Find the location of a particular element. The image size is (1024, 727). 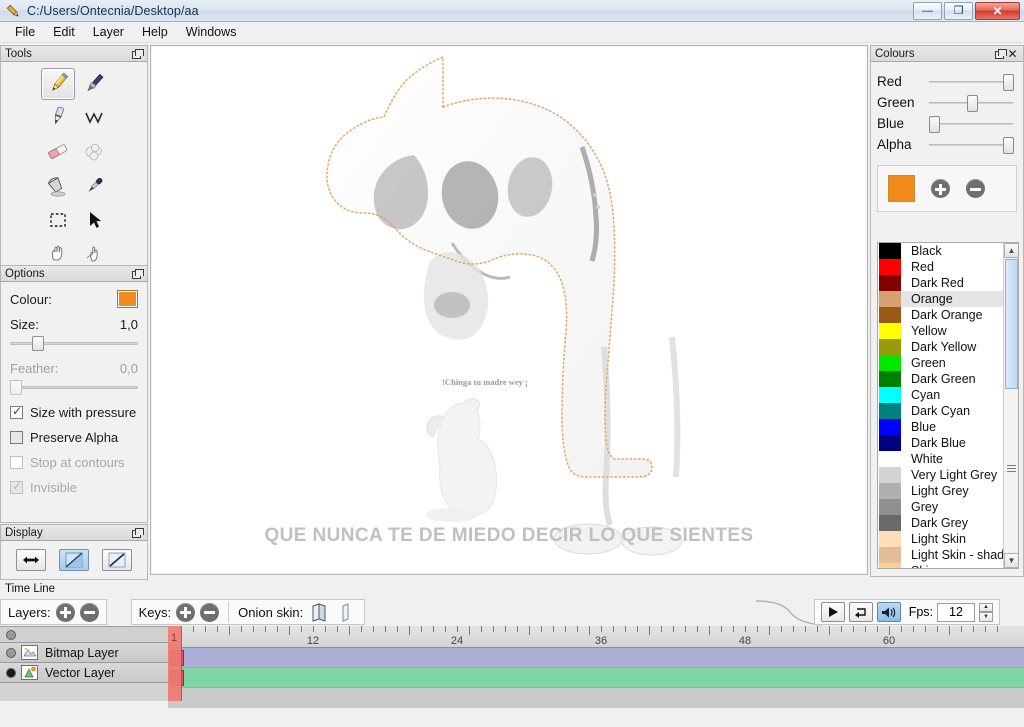

colour-swatch-button is located at coordinates (127, 299).